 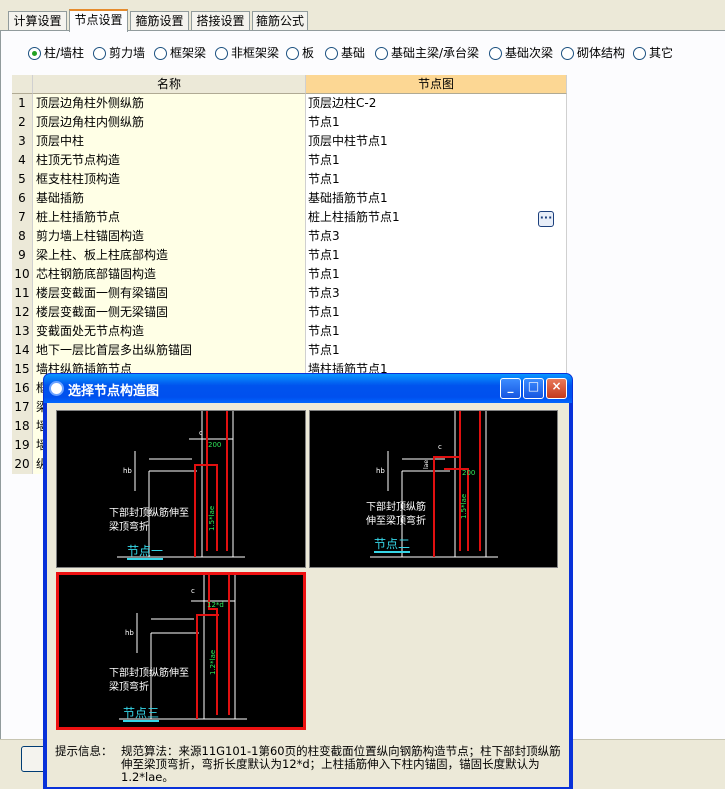 What do you see at coordinates (169, 122) in the screenshot?
I see `row-name-cell: 顶层边角柱内侧纵筋` at bounding box center [169, 122].